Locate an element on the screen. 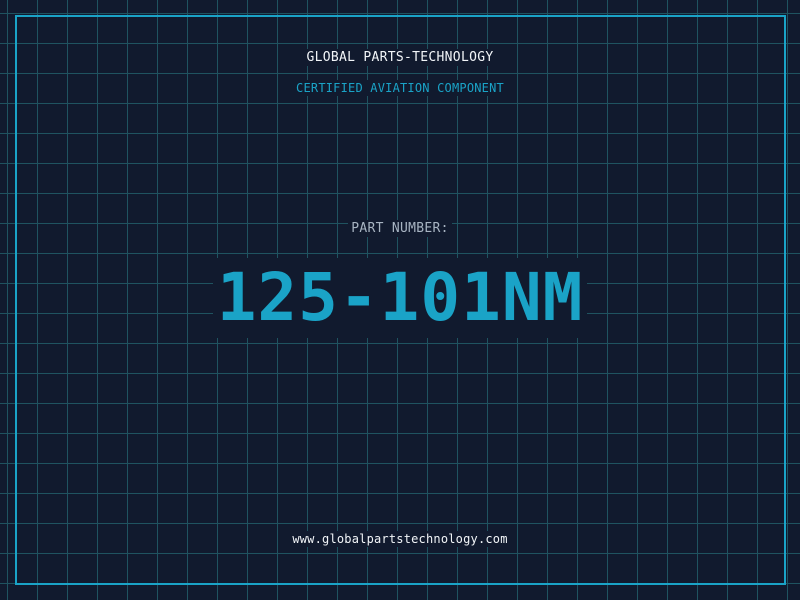 The image size is (800, 600). part-number-label-text: PART NUMBER: is located at coordinates (400, 228).